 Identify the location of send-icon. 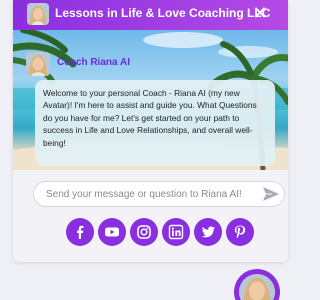
(271, 194).